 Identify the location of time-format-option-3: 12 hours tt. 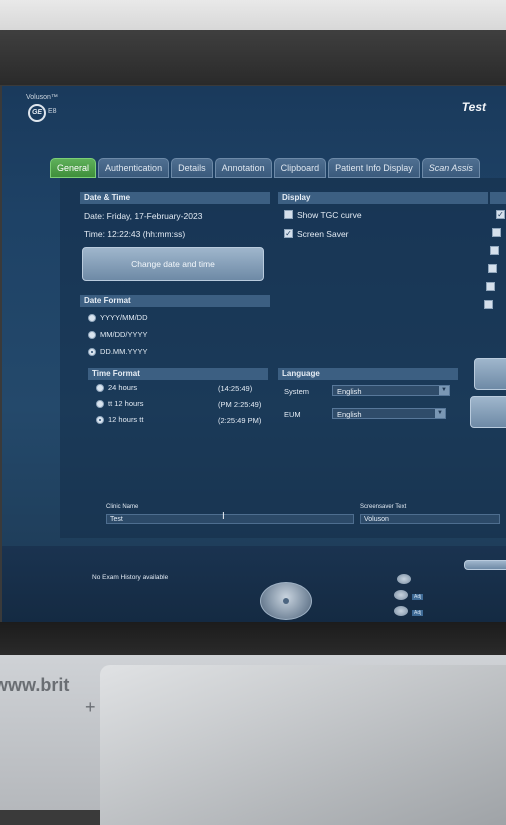
(126, 419).